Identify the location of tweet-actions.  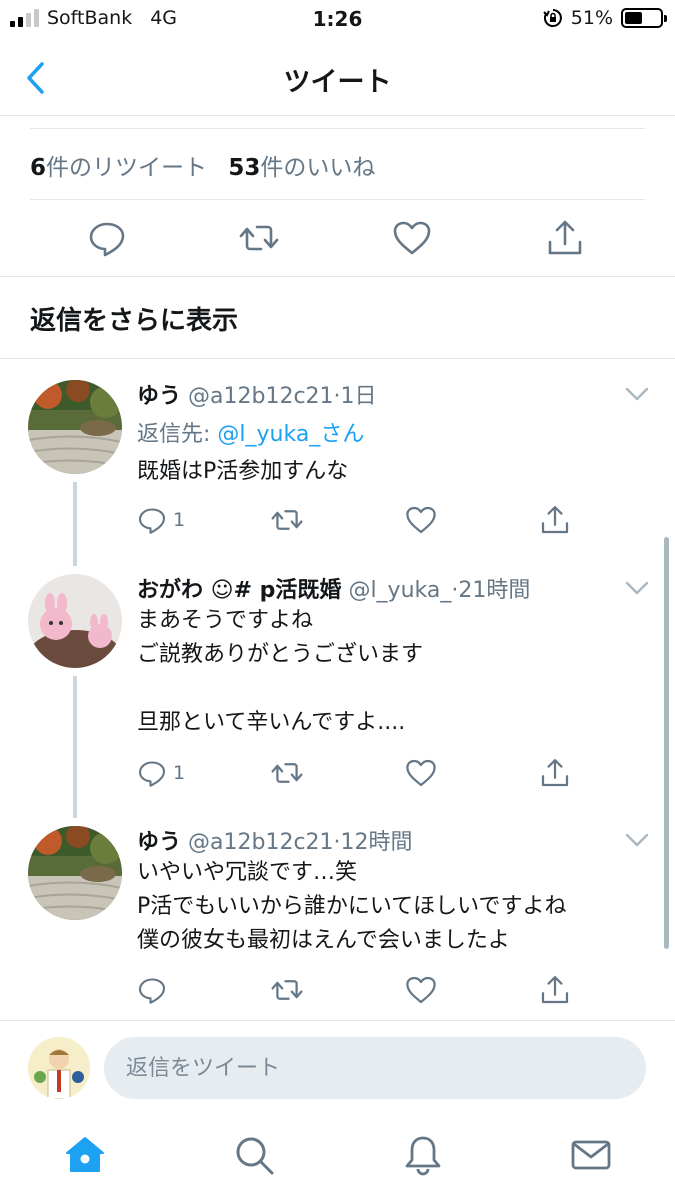
(337, 990).